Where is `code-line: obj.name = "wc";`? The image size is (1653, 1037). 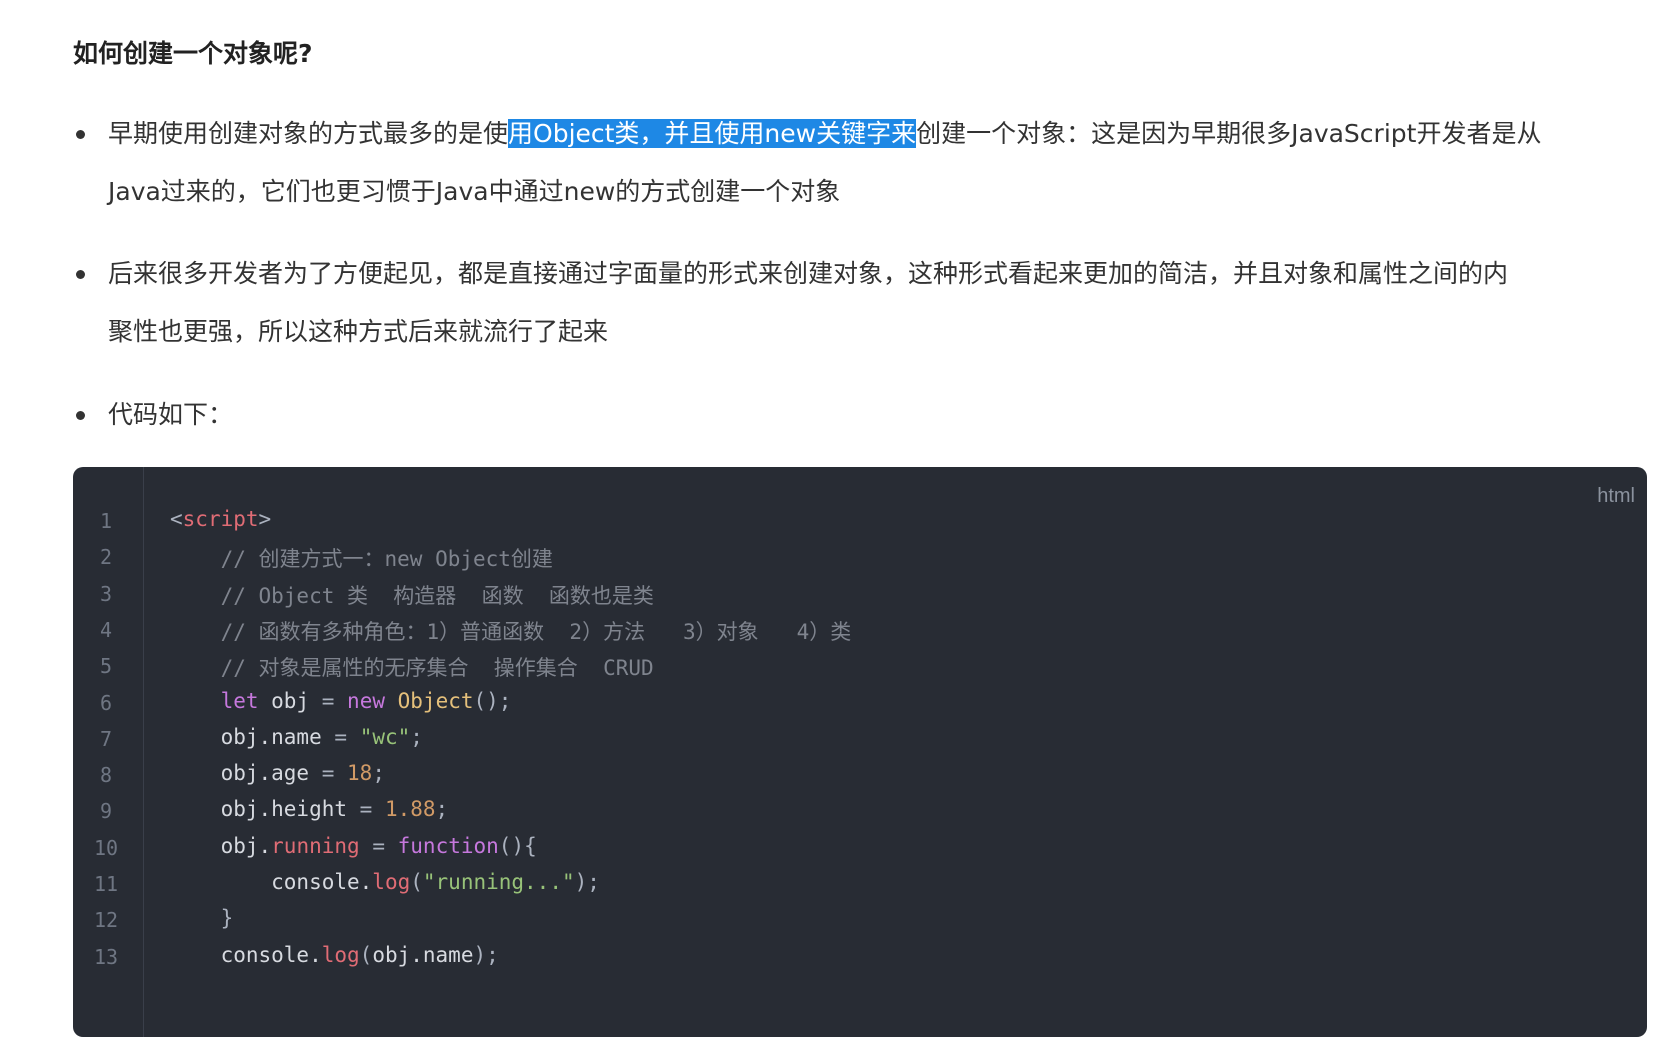
code-line: obj.name = "wc"; is located at coordinates (296, 737).